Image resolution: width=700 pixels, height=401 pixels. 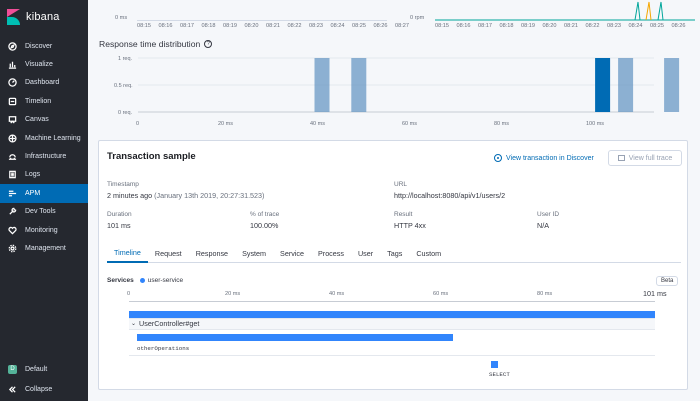 What do you see at coordinates (595, 124) in the screenshot?
I see `x-tick-label: 100 ms` at bounding box center [595, 124].